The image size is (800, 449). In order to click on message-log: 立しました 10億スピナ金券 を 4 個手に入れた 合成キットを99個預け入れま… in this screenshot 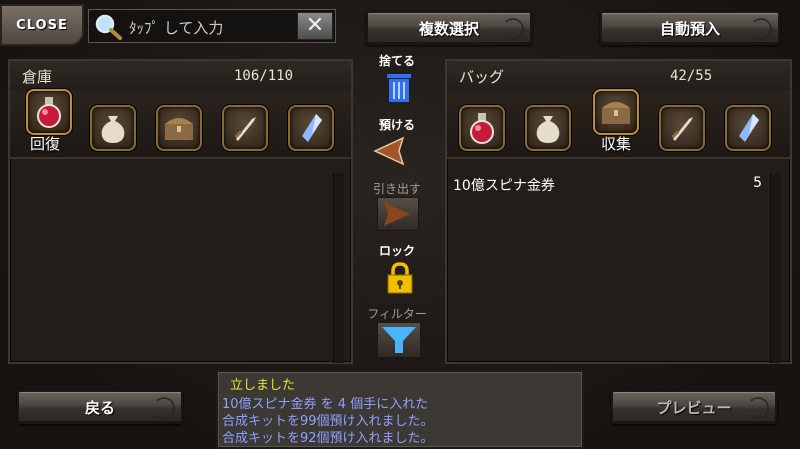, I will do `click(400, 409)`.